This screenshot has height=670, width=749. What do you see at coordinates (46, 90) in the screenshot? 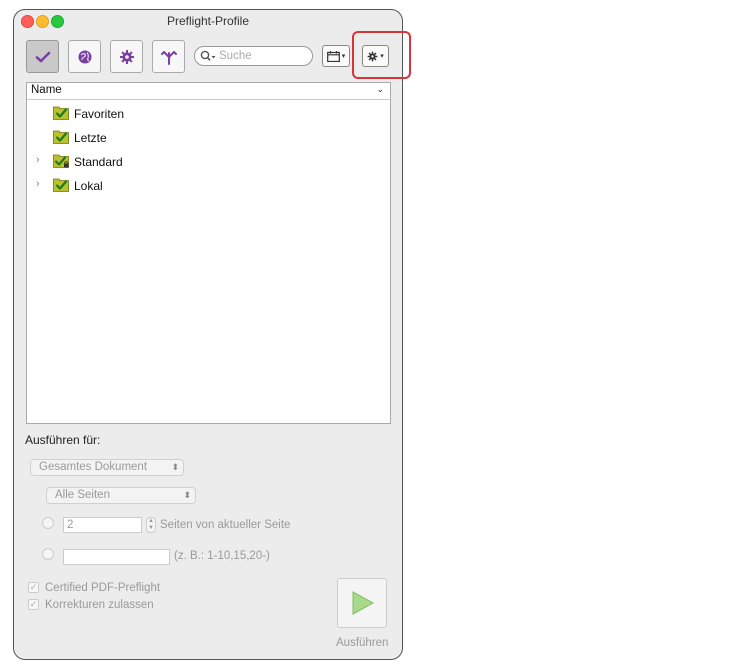
I see `column-name-label: Name` at bounding box center [46, 90].